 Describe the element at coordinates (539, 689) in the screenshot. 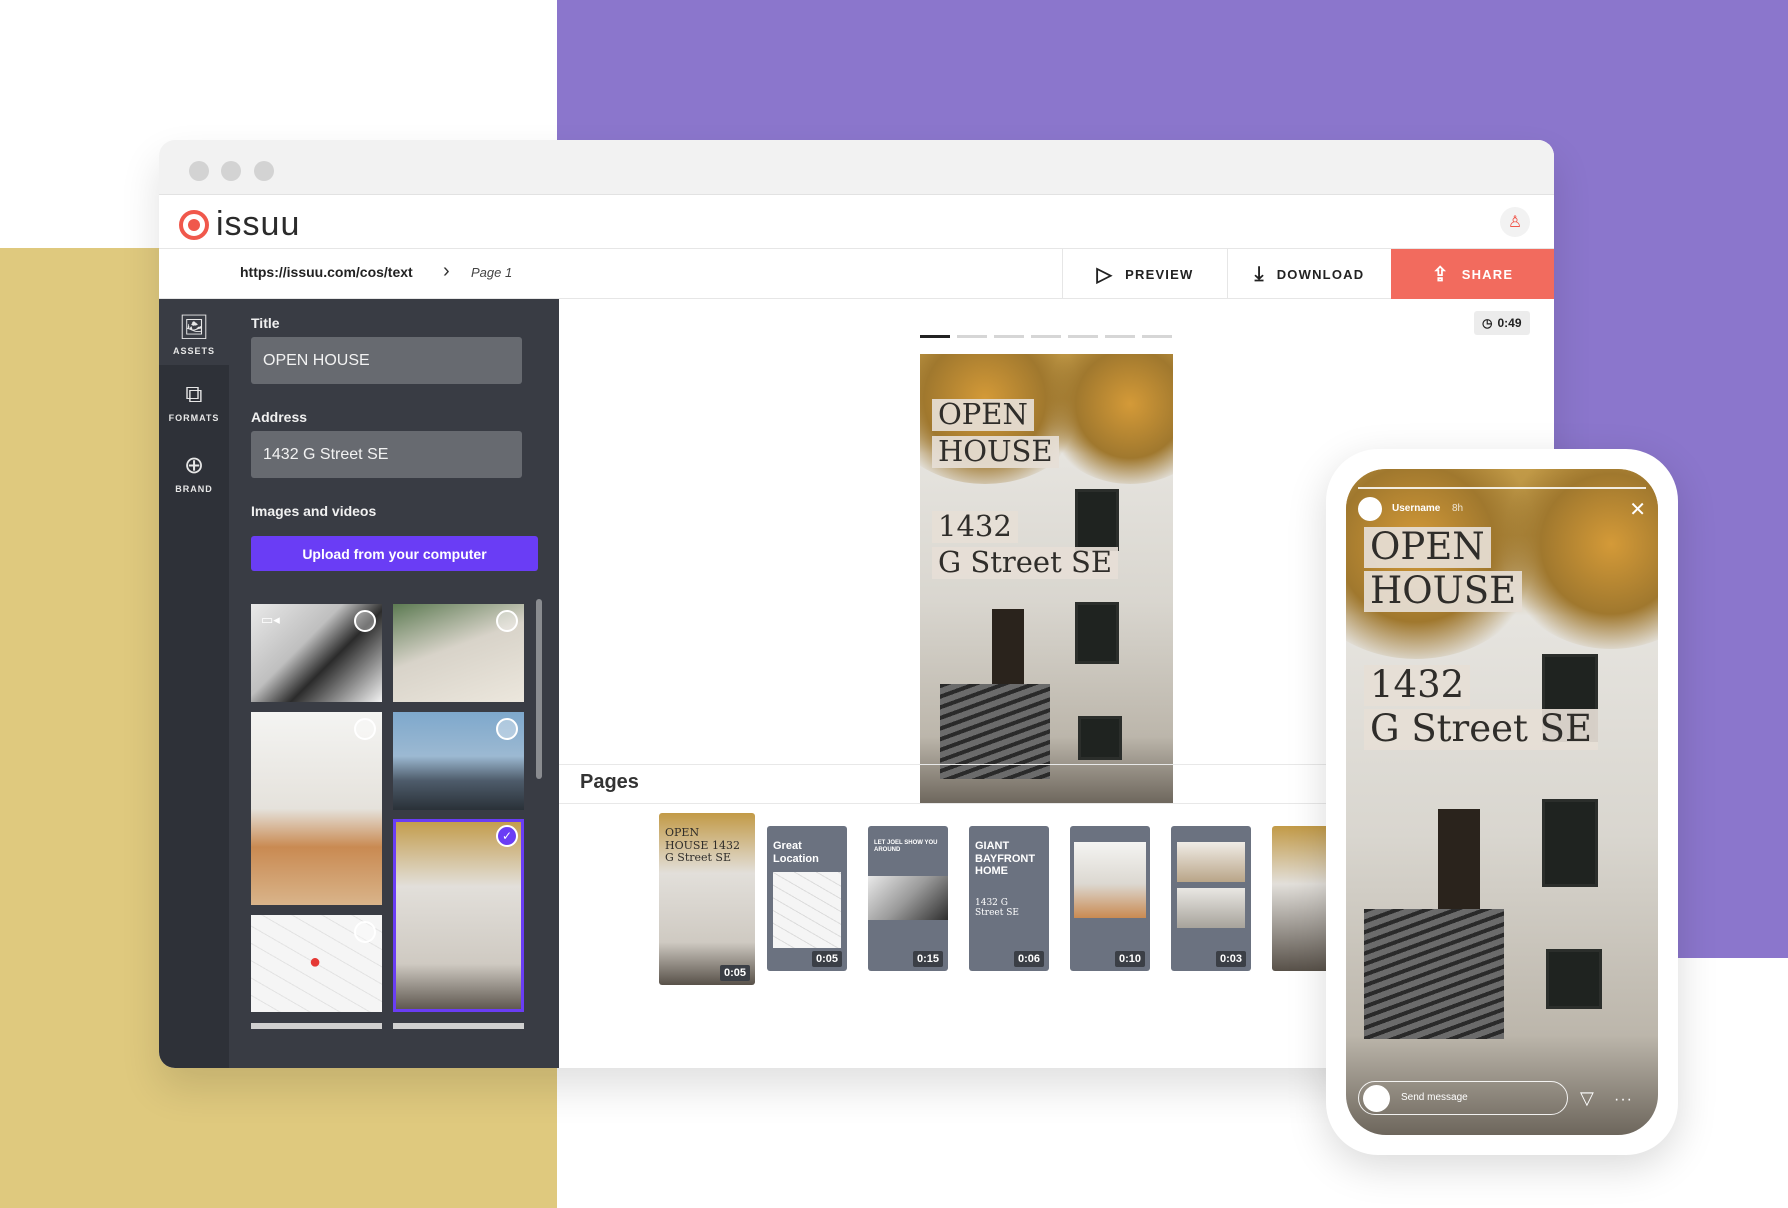

I see `panel-scrollbar` at that location.